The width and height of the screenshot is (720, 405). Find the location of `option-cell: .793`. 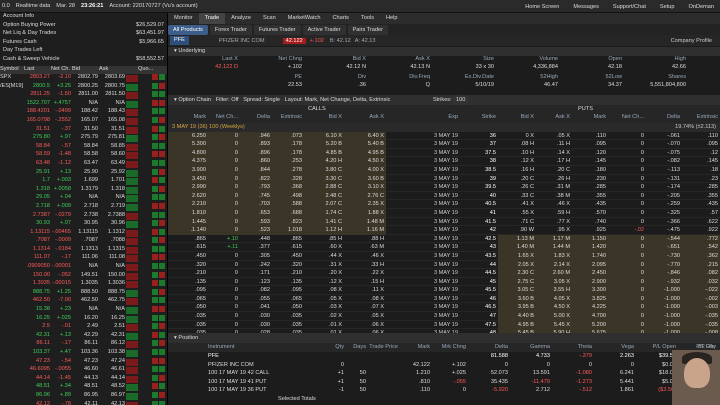

option-cell: .793 is located at coordinates (255, 187).